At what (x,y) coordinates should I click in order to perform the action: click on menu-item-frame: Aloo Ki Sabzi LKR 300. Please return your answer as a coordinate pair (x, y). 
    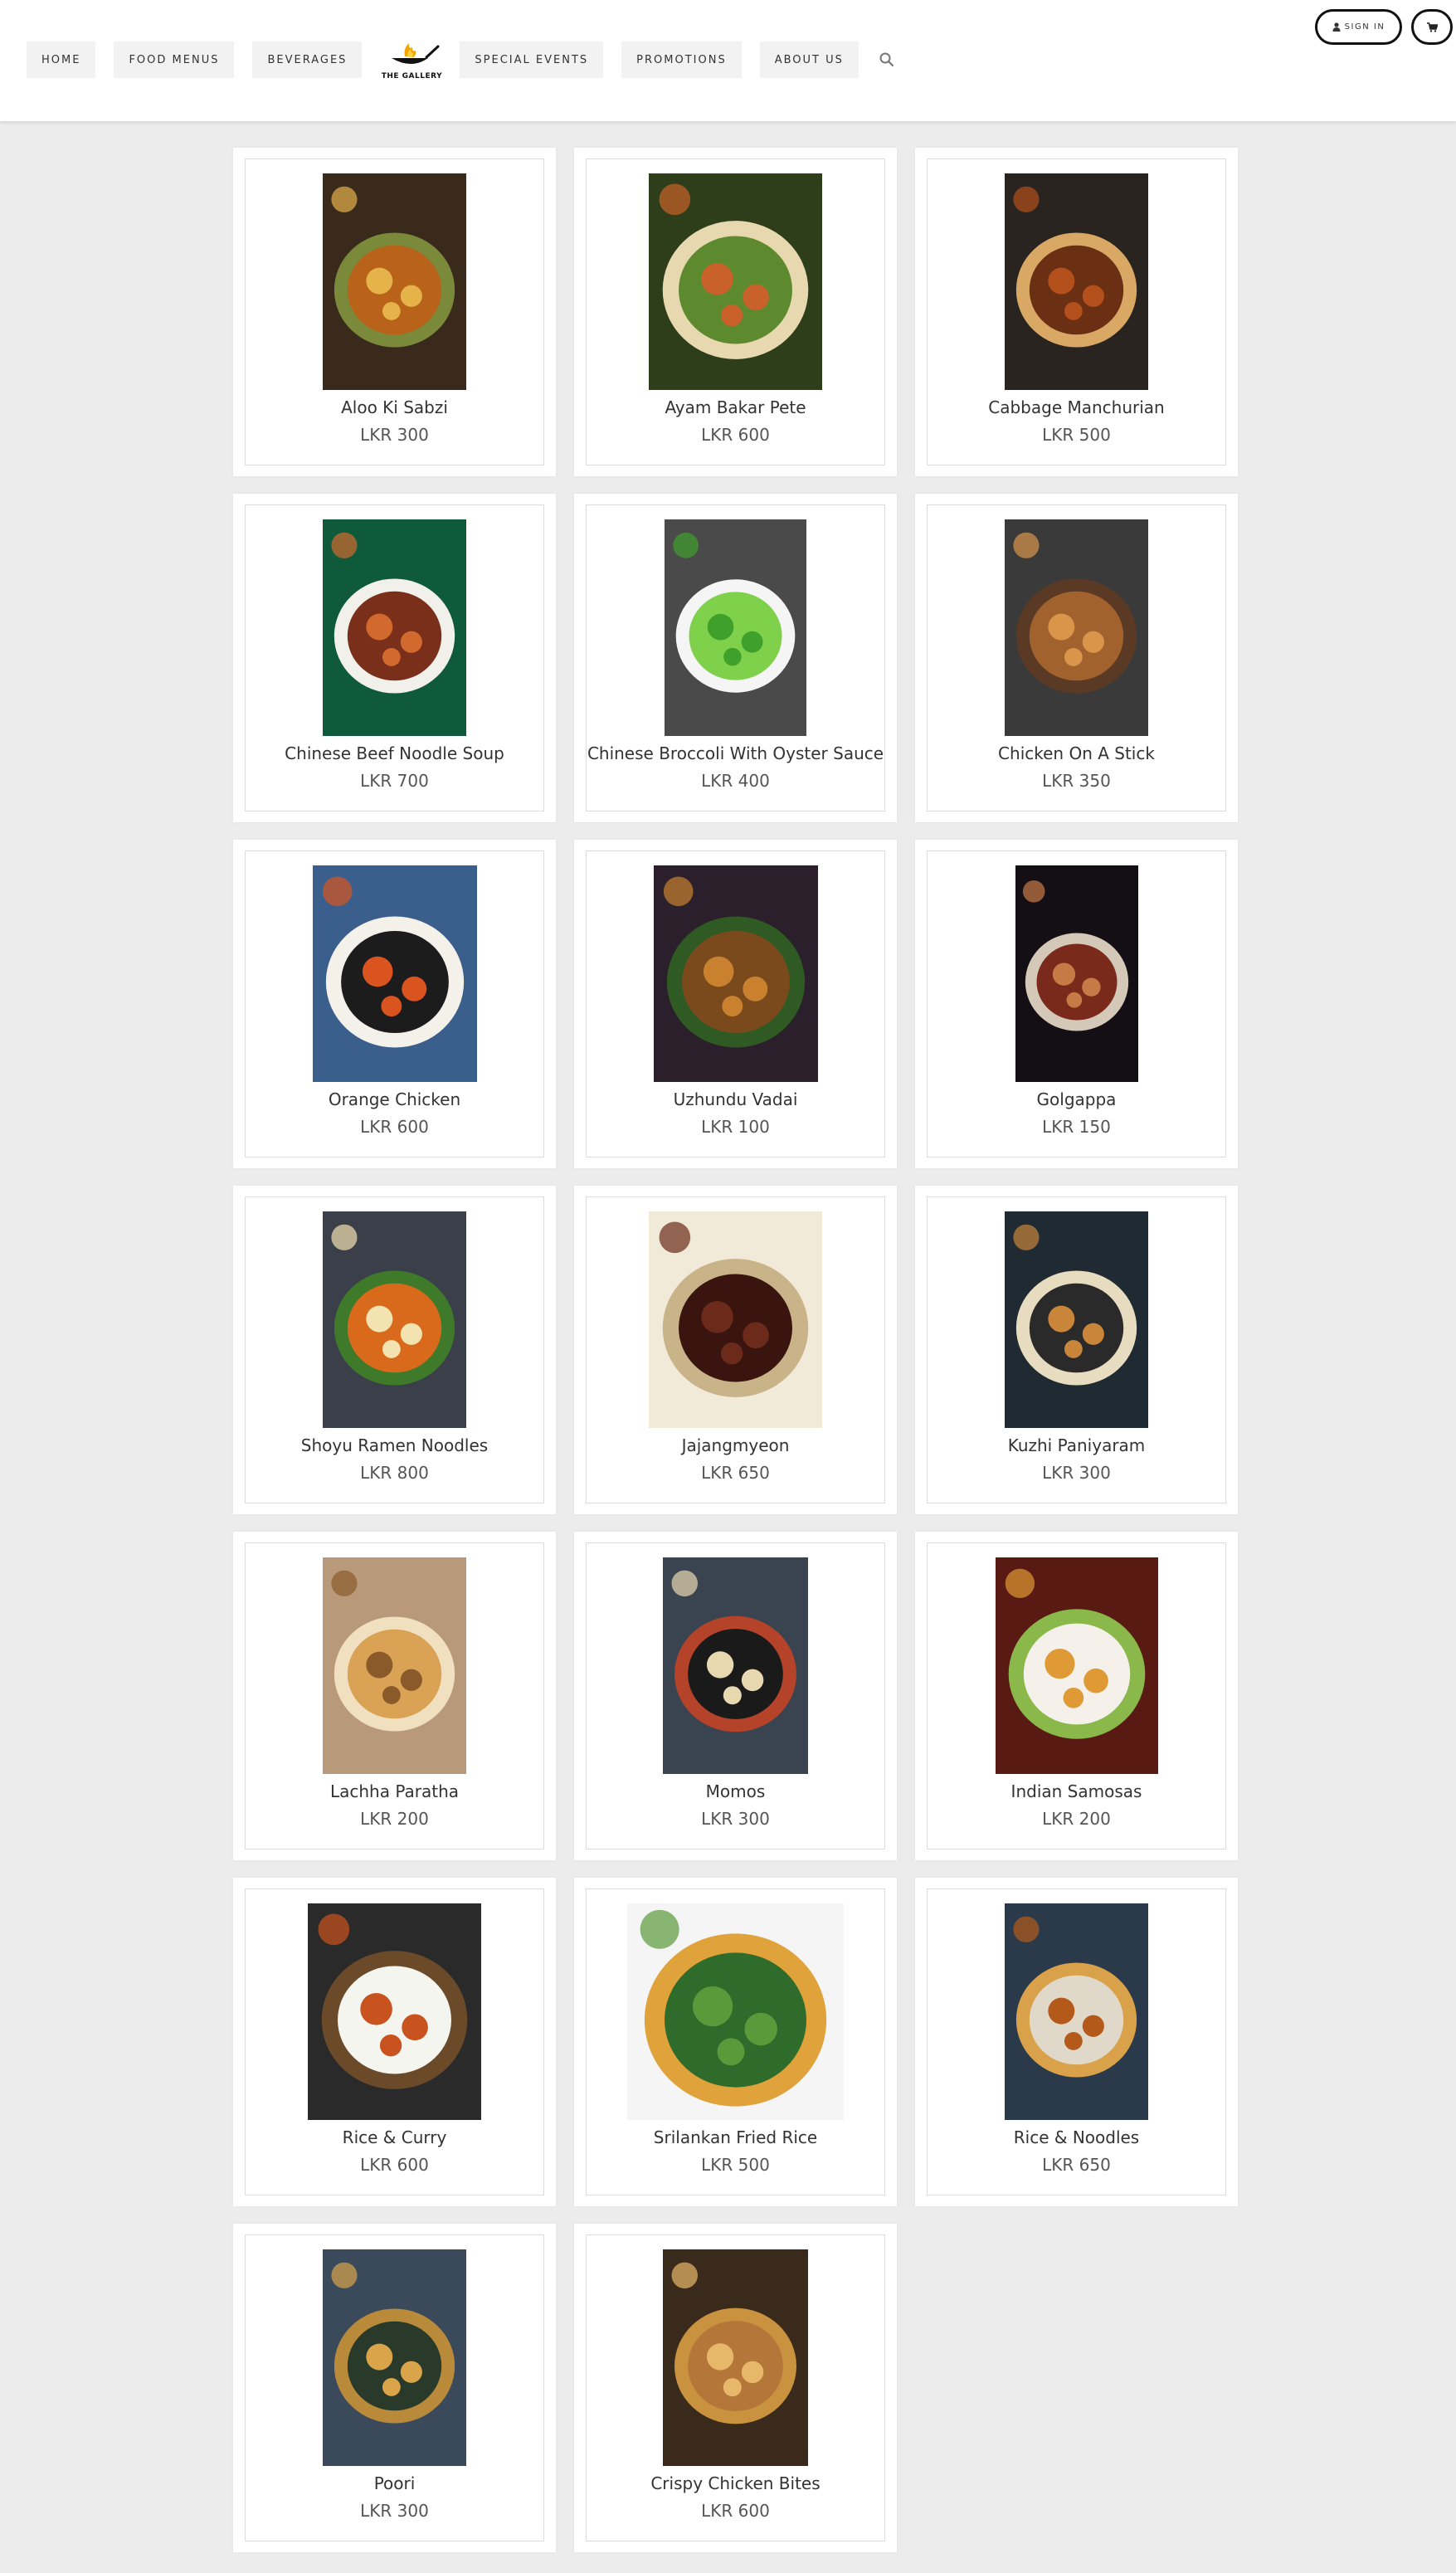
    Looking at the image, I should click on (394, 311).